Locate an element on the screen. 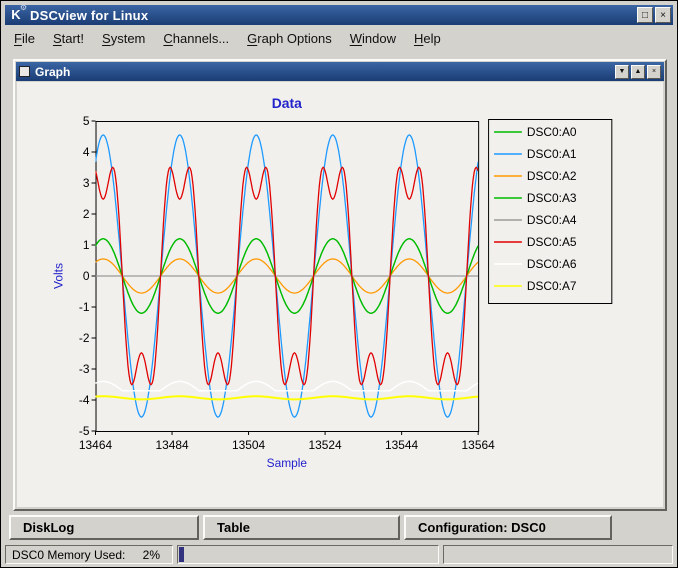  y-tick-label: -1 is located at coordinates (84, 307).